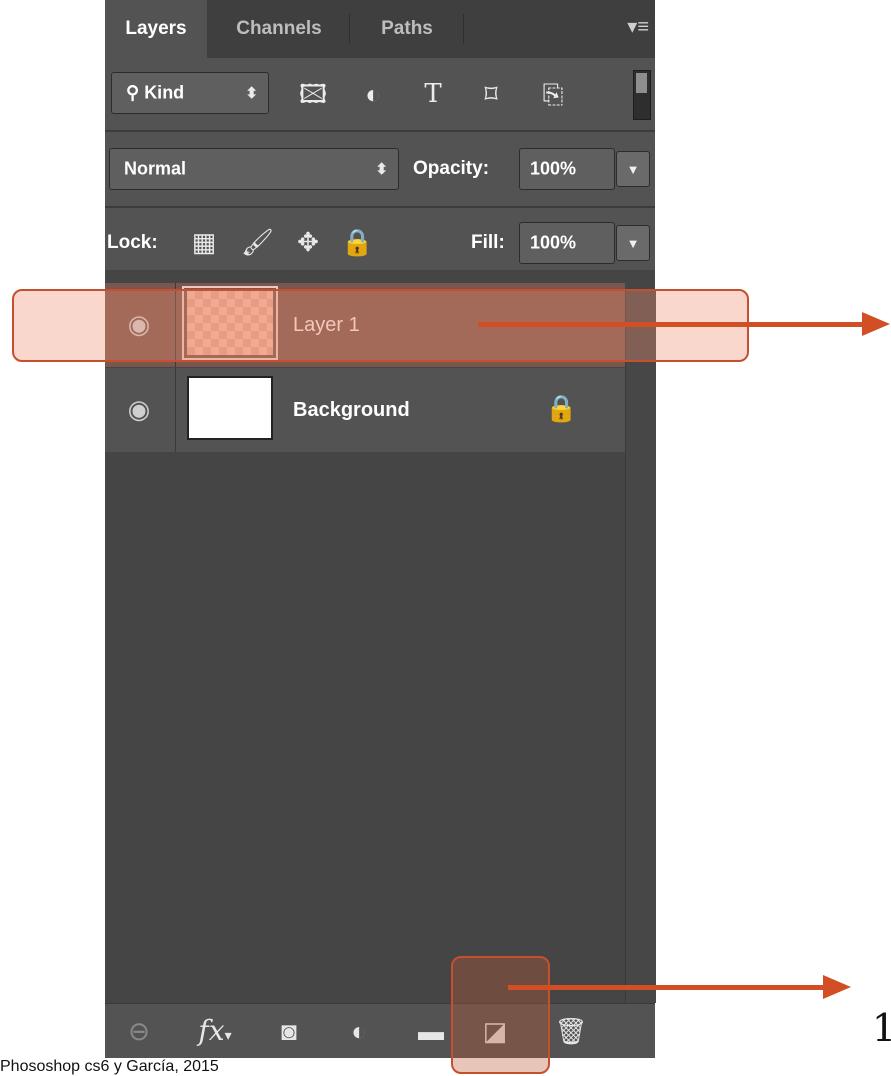  Describe the element at coordinates (500, 1015) in the screenshot. I see `new-layer-button-highlight` at that location.